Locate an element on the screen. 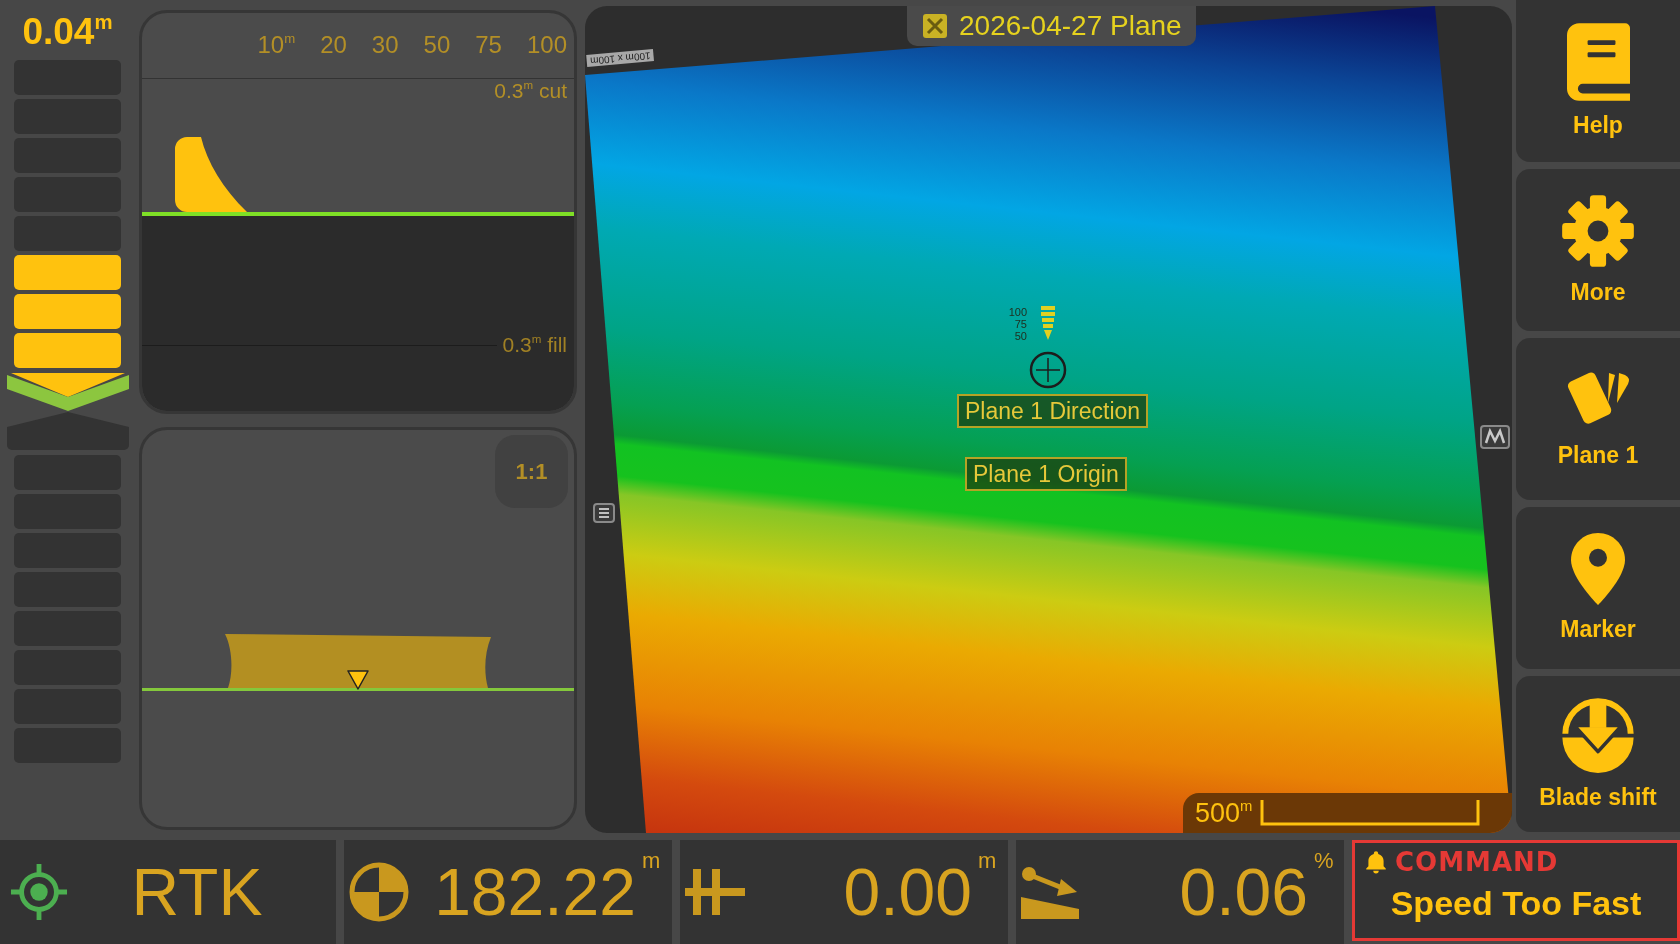  blade-shift-button: Blade shift is located at coordinates (1598, 754).